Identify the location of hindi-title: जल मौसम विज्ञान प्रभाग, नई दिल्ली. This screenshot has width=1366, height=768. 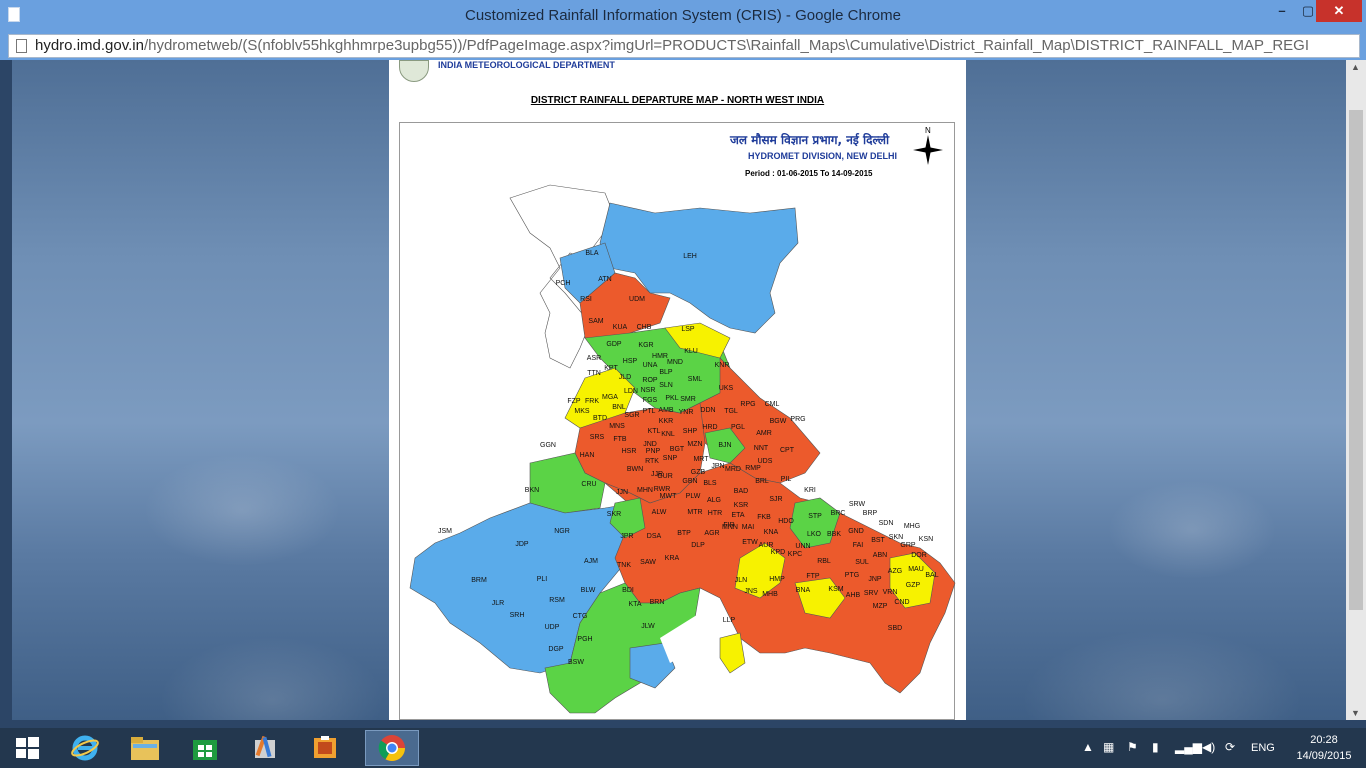
(810, 140).